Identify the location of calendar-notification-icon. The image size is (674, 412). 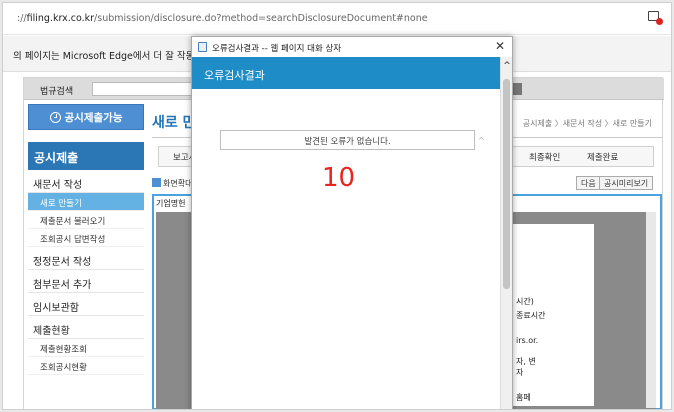
(655, 18).